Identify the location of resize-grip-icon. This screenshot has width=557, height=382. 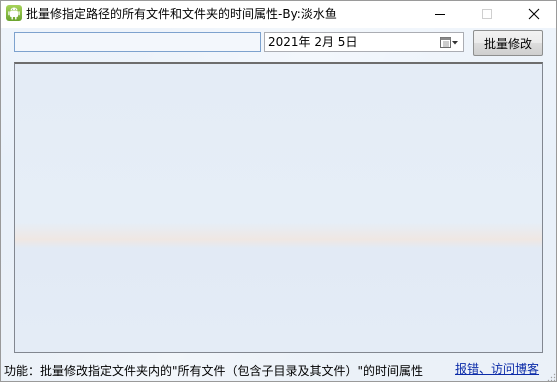
(551, 376).